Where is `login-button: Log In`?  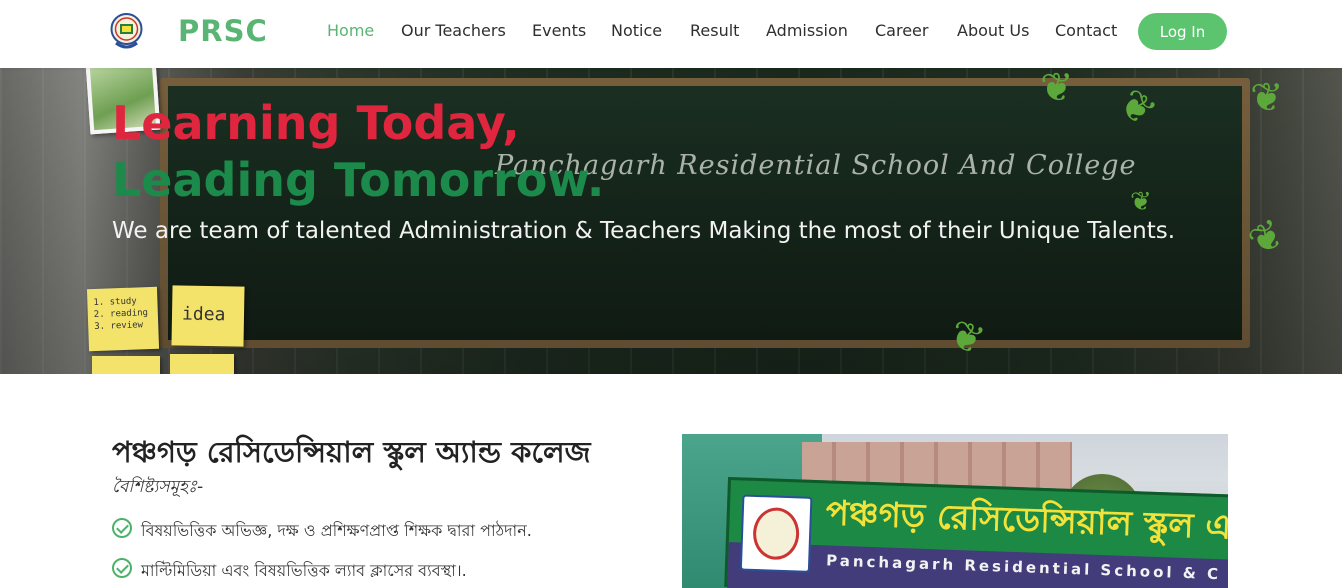
login-button: Log In is located at coordinates (1182, 31).